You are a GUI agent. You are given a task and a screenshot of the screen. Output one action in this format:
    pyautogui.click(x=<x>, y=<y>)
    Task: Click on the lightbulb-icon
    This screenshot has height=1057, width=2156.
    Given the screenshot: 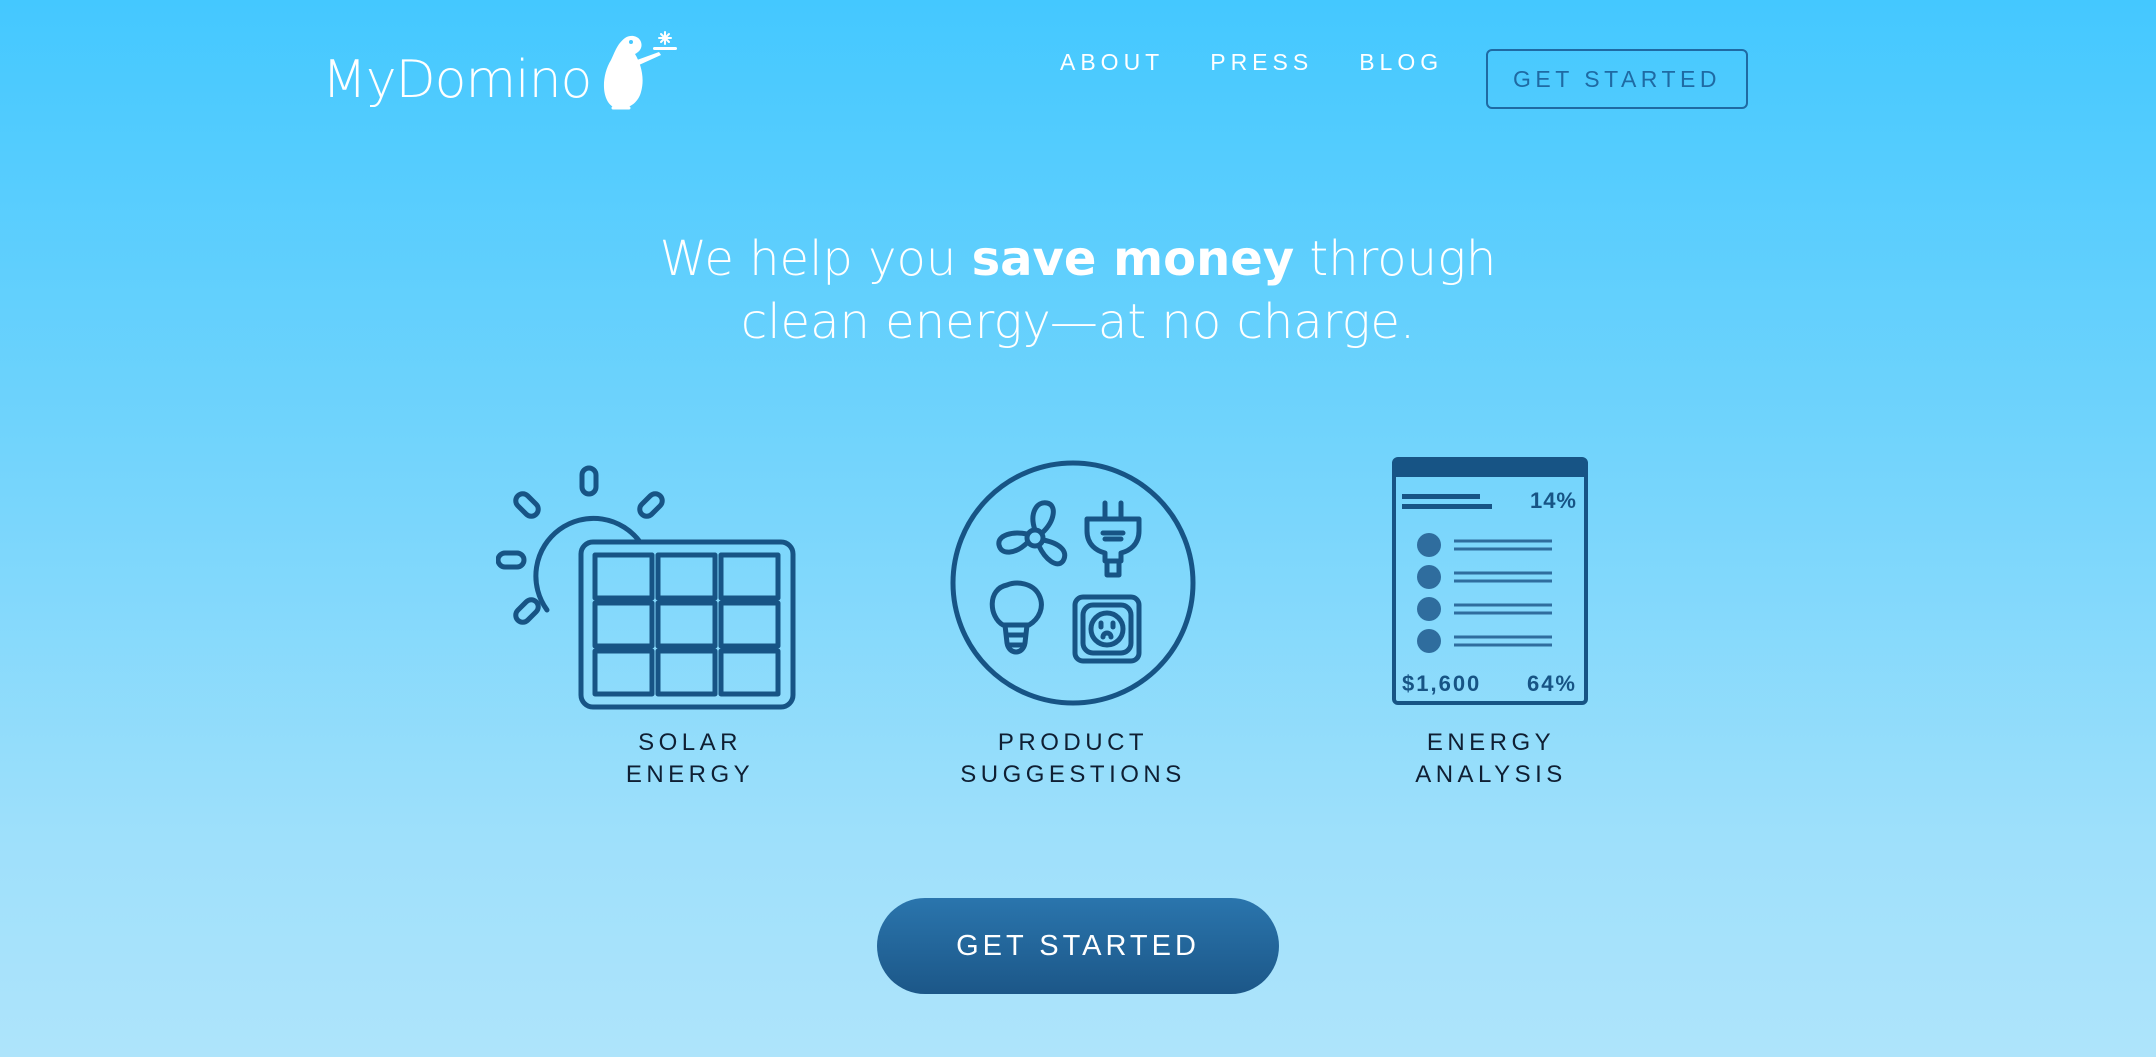 What is the action you would take?
    pyautogui.click(x=1016, y=617)
    